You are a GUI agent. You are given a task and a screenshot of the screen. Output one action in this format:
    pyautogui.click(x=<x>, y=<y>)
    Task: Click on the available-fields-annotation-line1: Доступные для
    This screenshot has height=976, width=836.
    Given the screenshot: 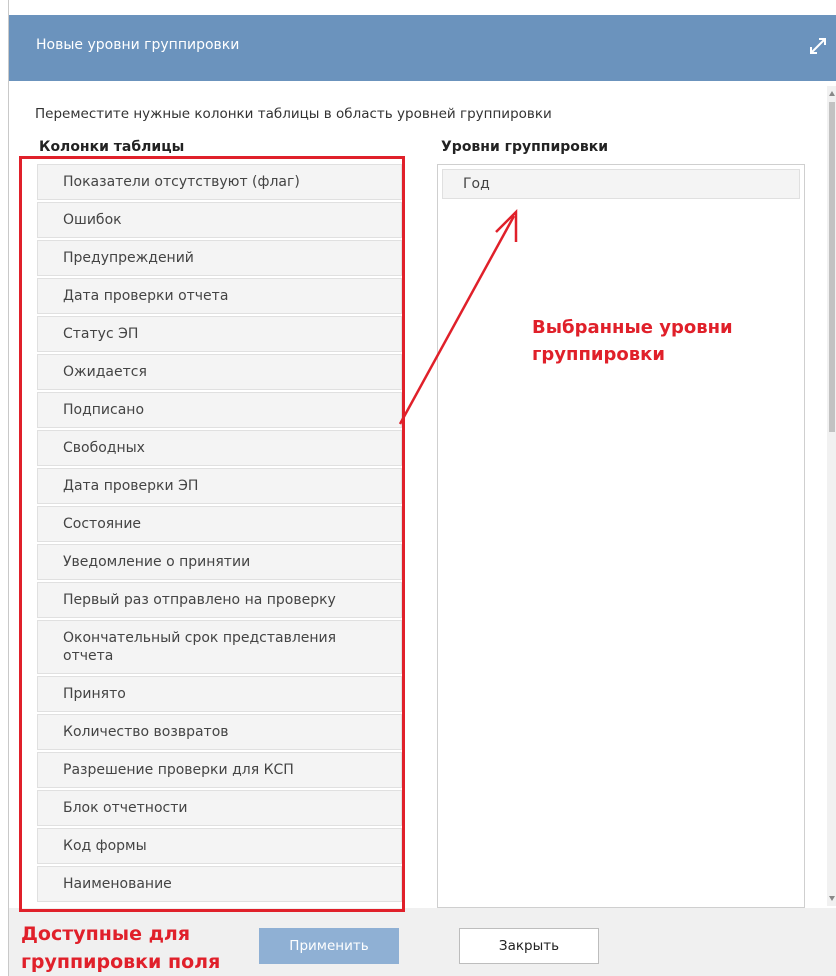 What is the action you would take?
    pyautogui.click(x=106, y=934)
    